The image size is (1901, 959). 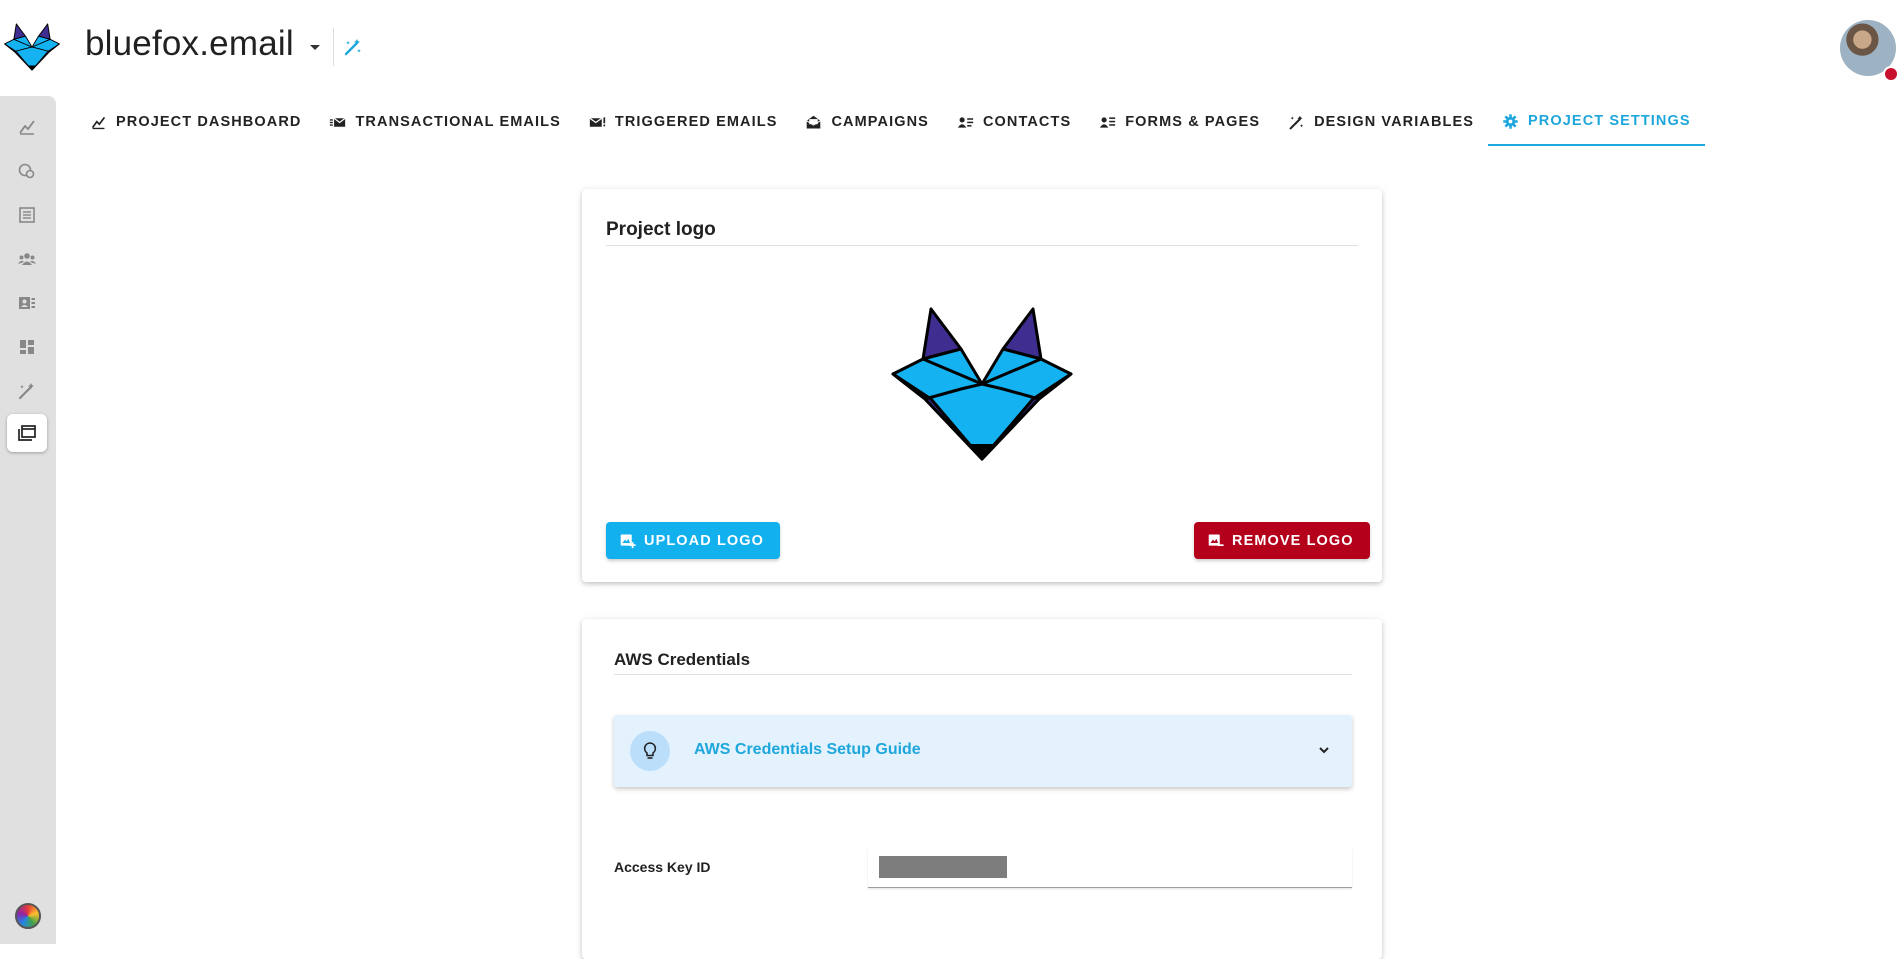 What do you see at coordinates (315, 47) in the screenshot?
I see `caret-down-icon` at bounding box center [315, 47].